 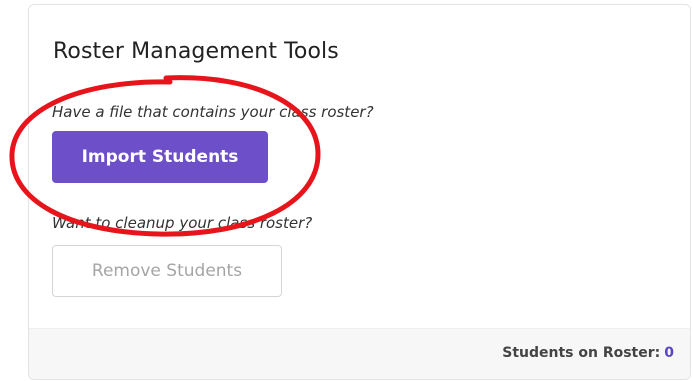 I want to click on students-on-roster-stat: Students on Roster: 0, so click(x=588, y=353).